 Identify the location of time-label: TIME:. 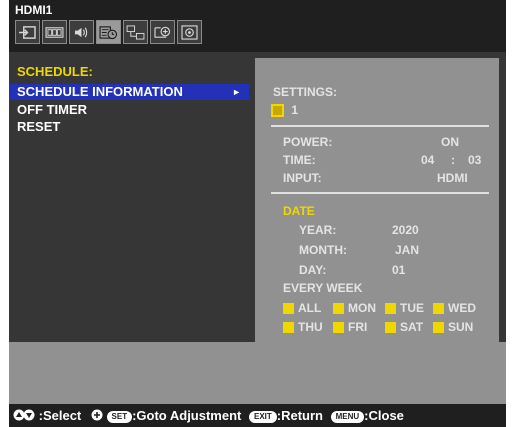
(299, 160).